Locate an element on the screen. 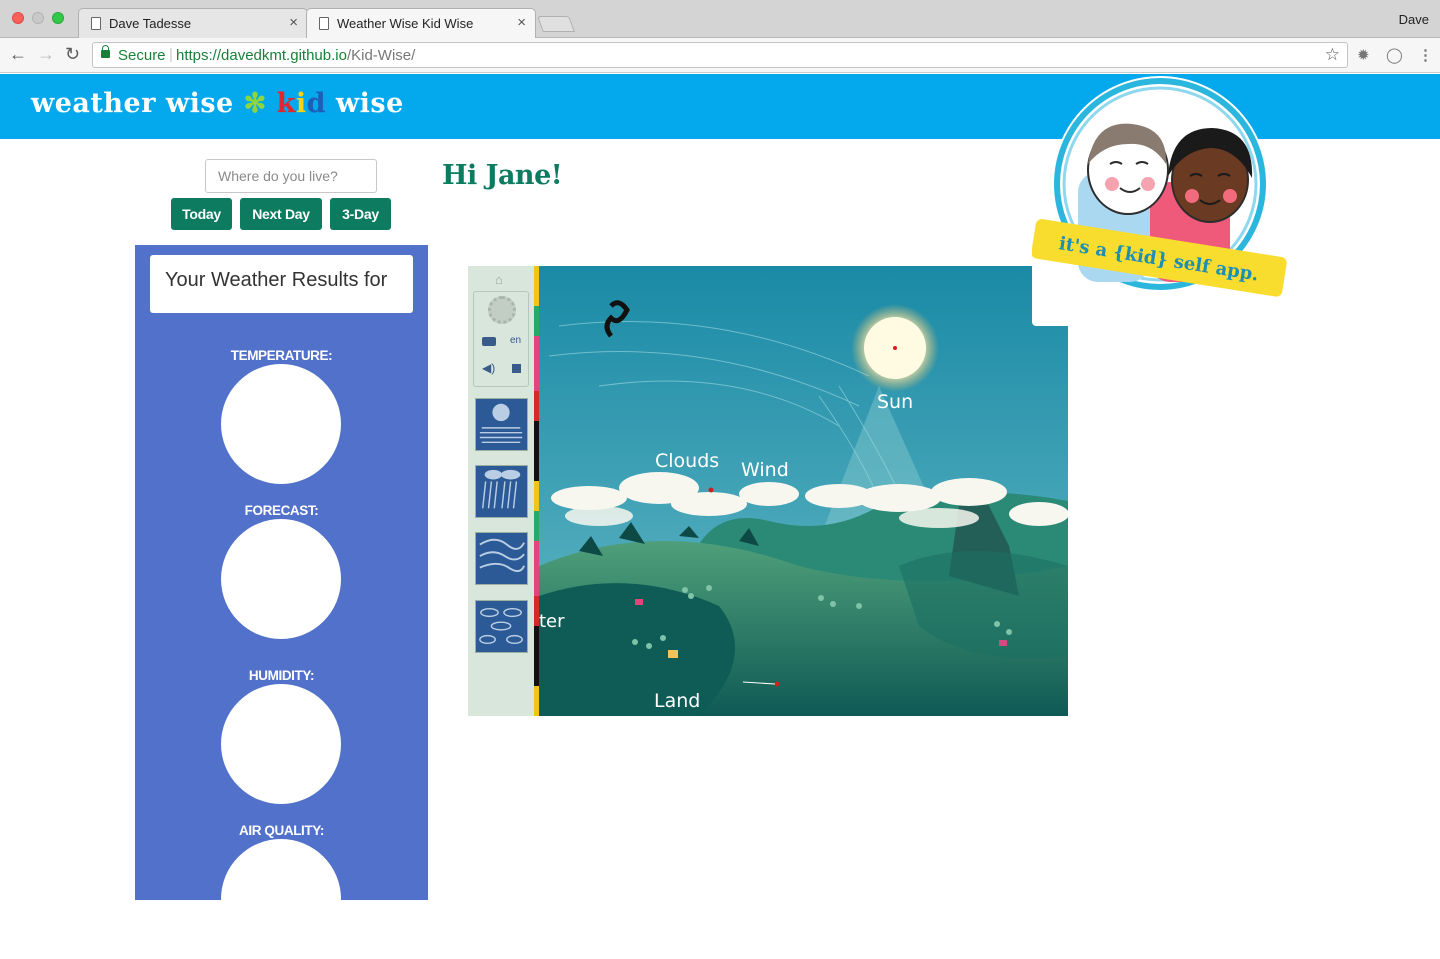 This screenshot has height=959, width=1440. logo-text: wise is located at coordinates (369, 103).